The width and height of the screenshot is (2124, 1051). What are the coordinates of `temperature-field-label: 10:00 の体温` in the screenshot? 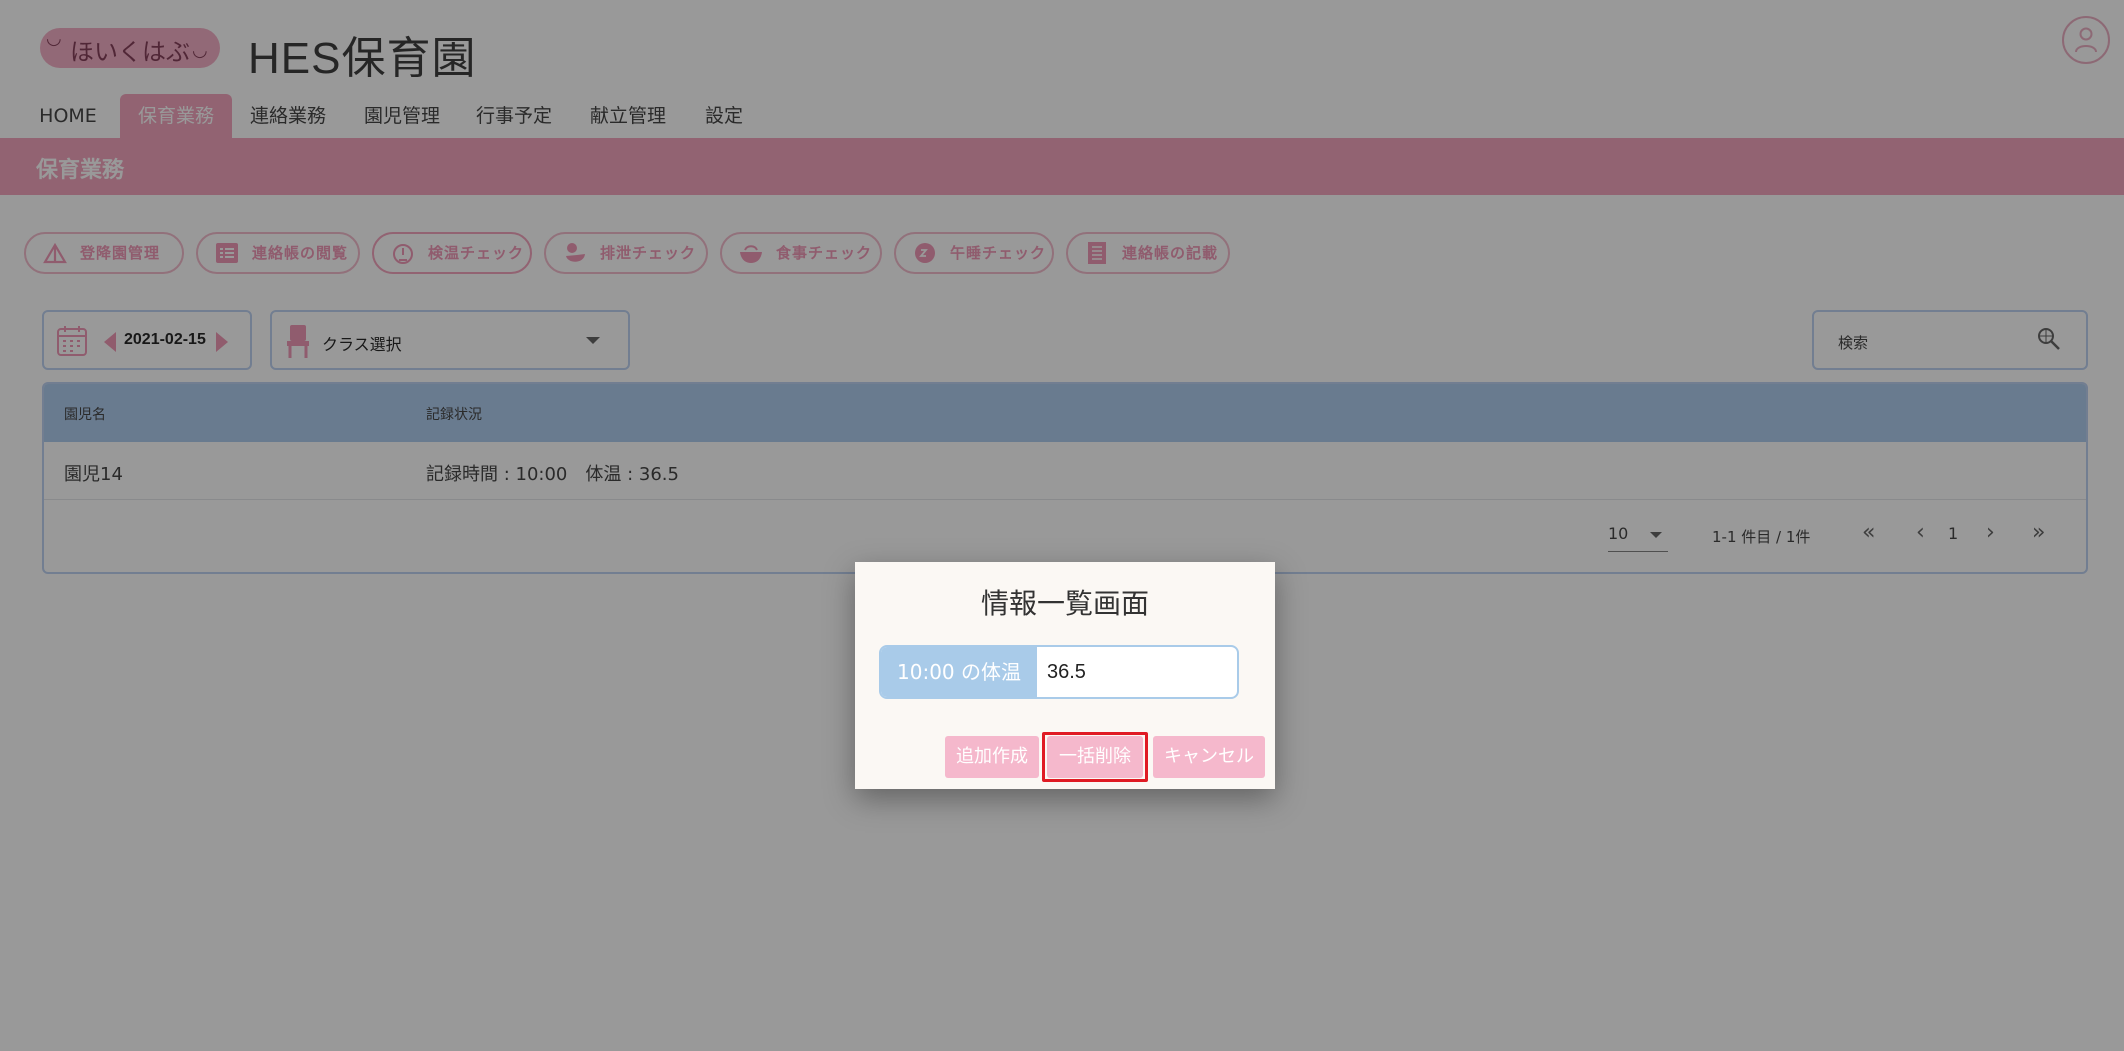 It's located at (959, 672).